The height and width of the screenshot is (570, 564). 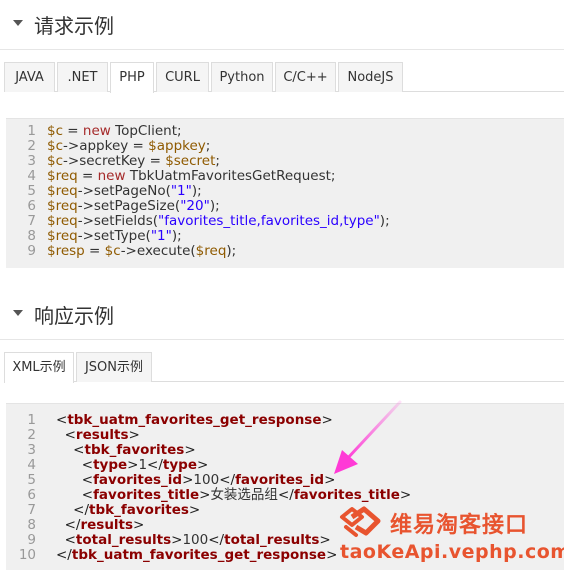 What do you see at coordinates (133, 206) in the screenshot?
I see `code-text: $req->setPageSize("20");` at bounding box center [133, 206].